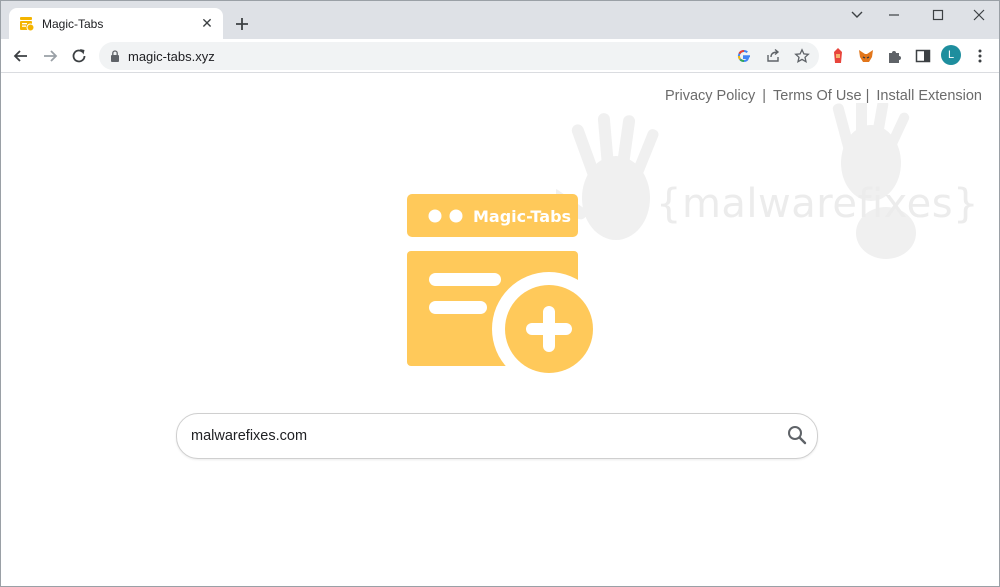  What do you see at coordinates (79, 56) in the screenshot?
I see `reload-icon` at bounding box center [79, 56].